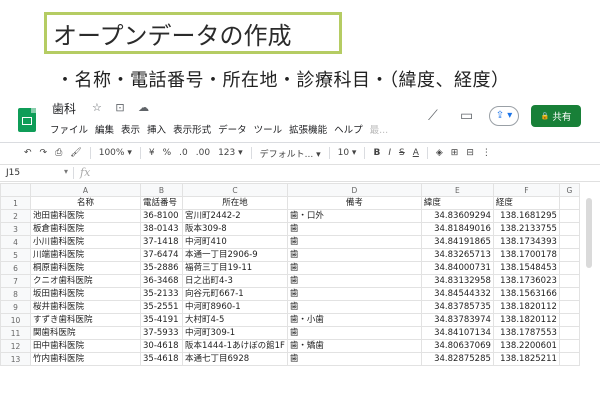 The height and width of the screenshot is (400, 600). Describe the element at coordinates (457, 281) in the screenshot. I see `cell: 34.83132958` at that location.